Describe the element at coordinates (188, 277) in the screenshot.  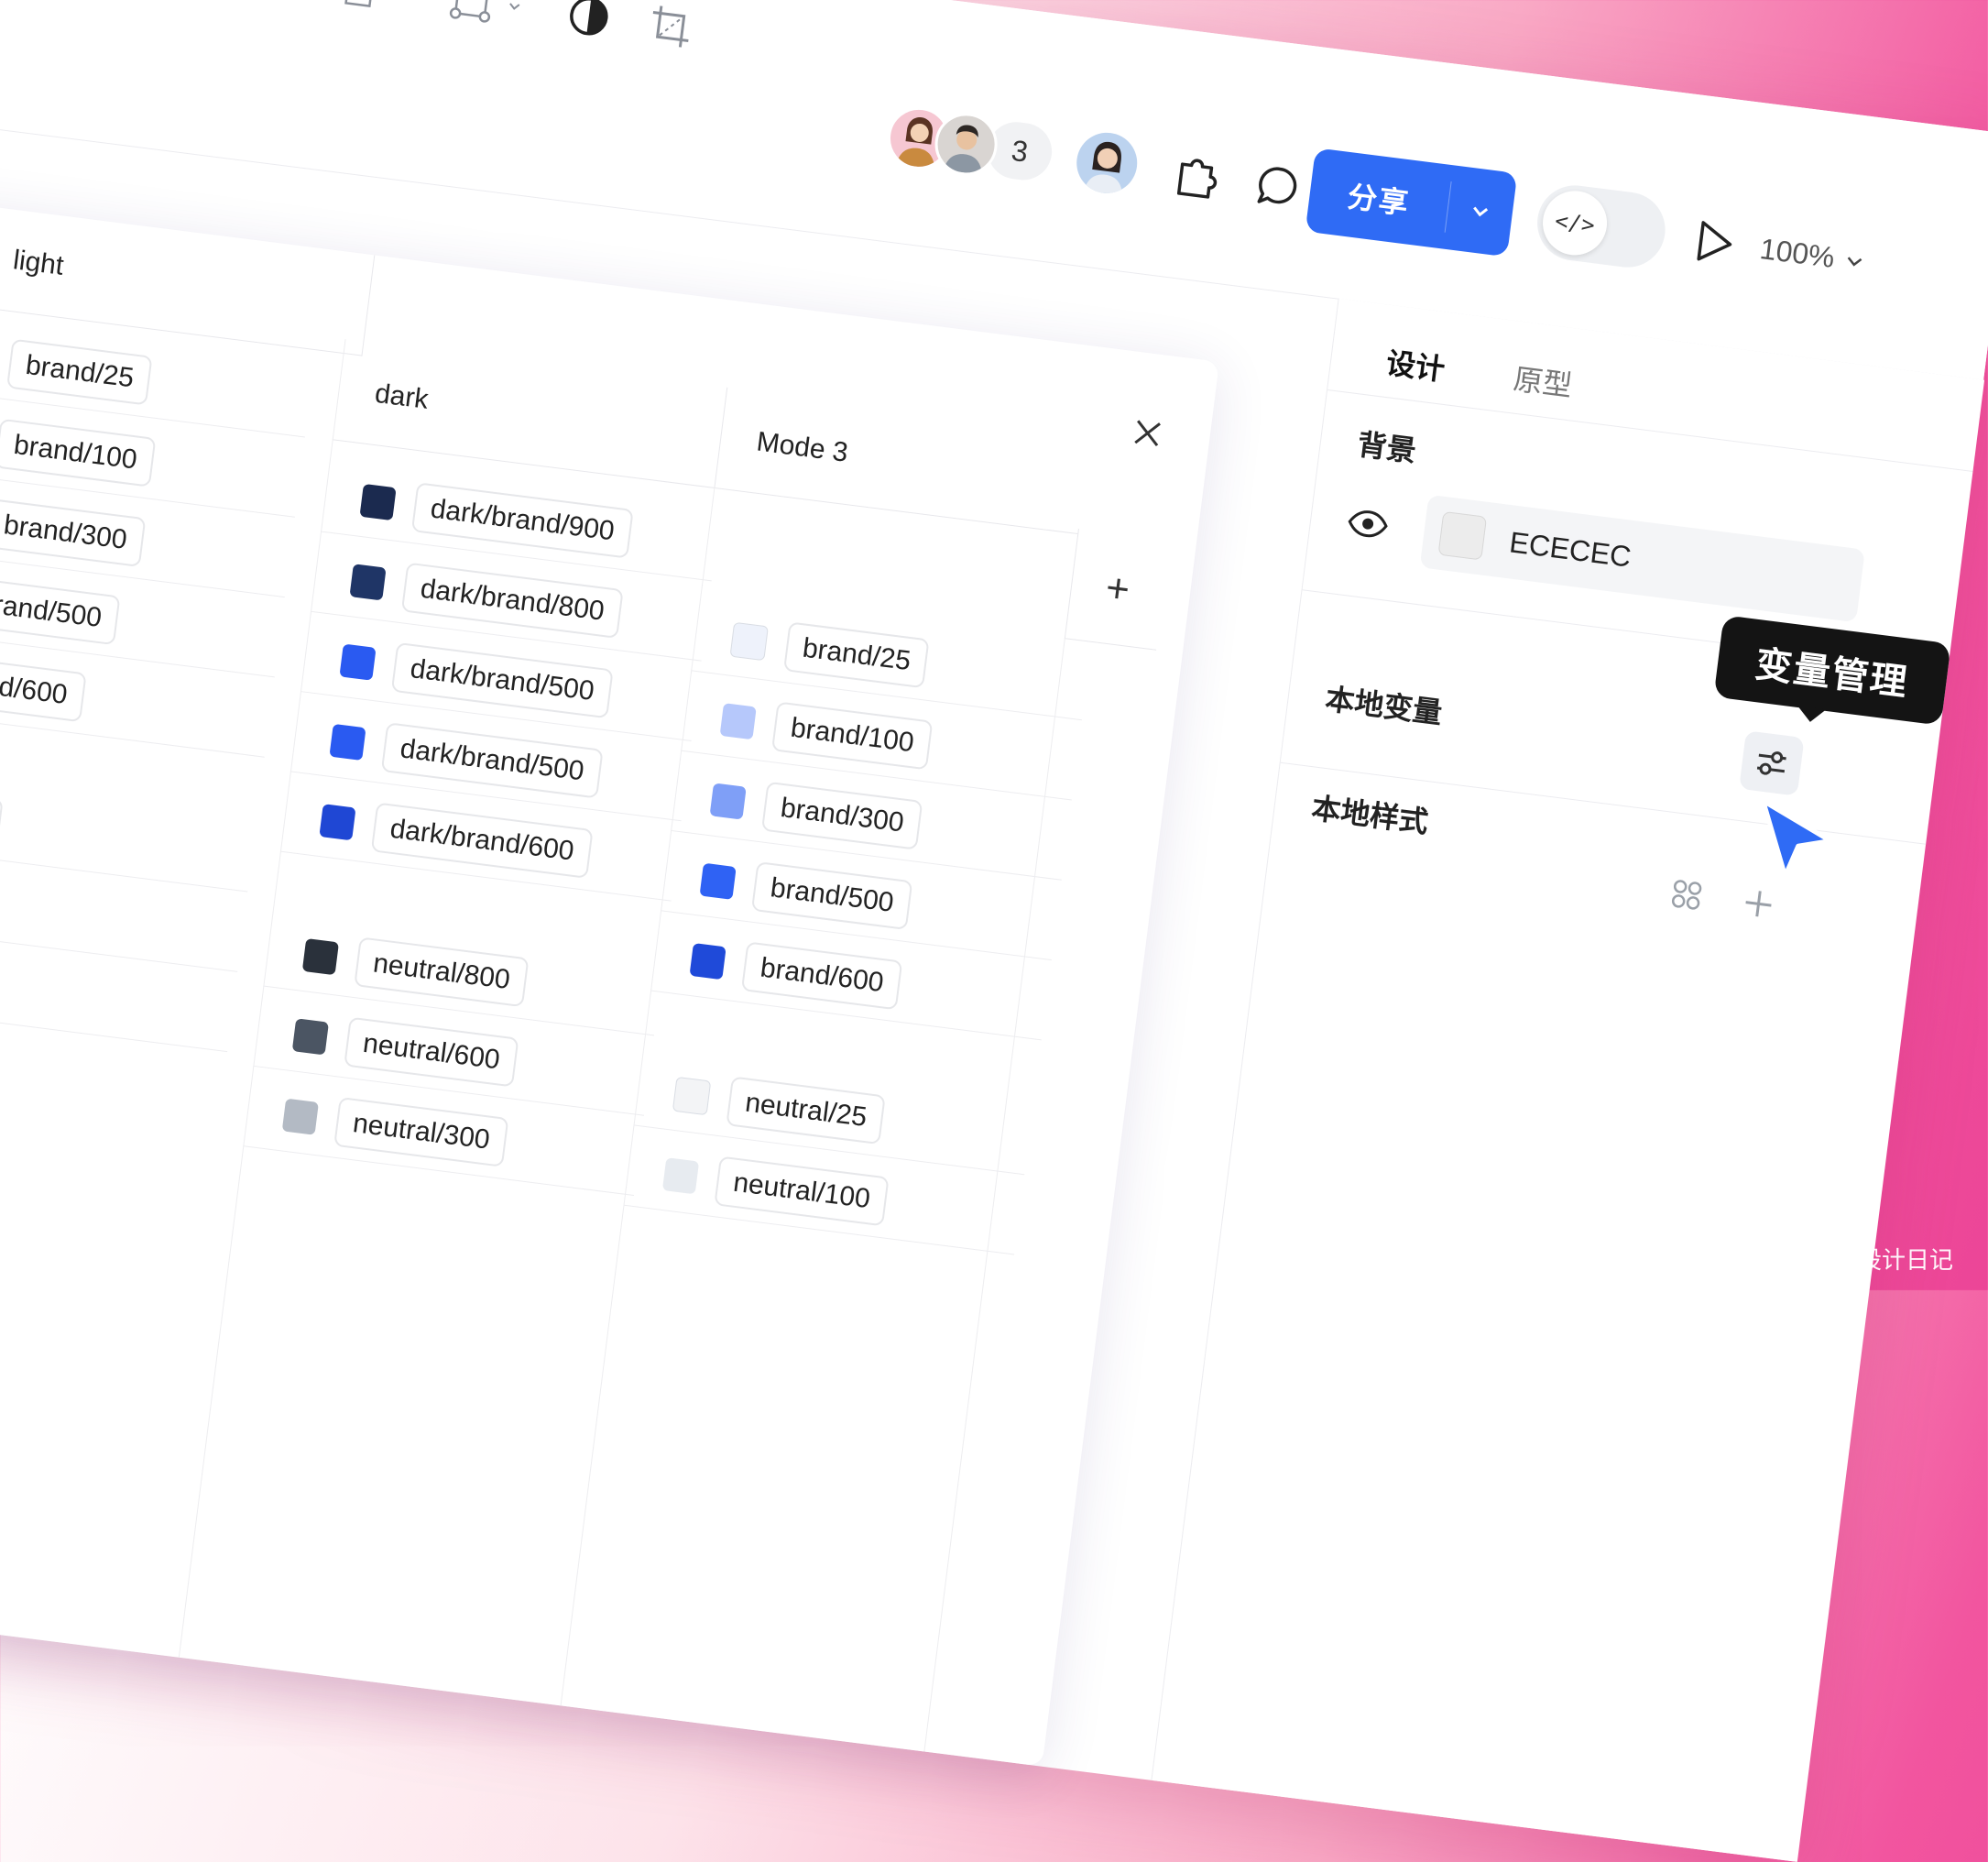
I see `mode-header-light: light` at that location.